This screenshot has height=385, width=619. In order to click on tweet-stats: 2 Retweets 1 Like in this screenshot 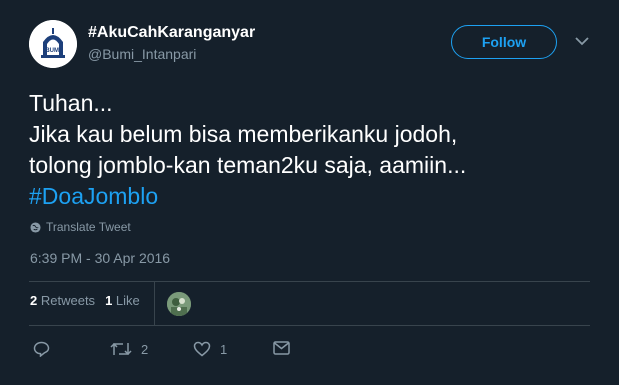, I will do `click(85, 300)`.